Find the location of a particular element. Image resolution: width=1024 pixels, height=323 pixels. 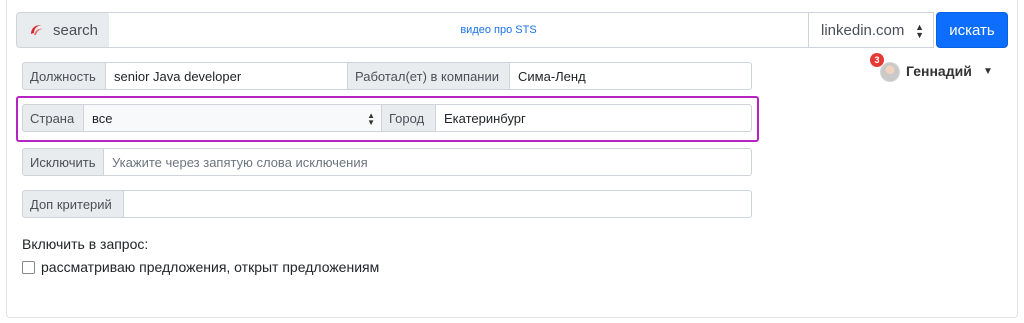

include-heading: Включить в запрос: is located at coordinates (85, 244).